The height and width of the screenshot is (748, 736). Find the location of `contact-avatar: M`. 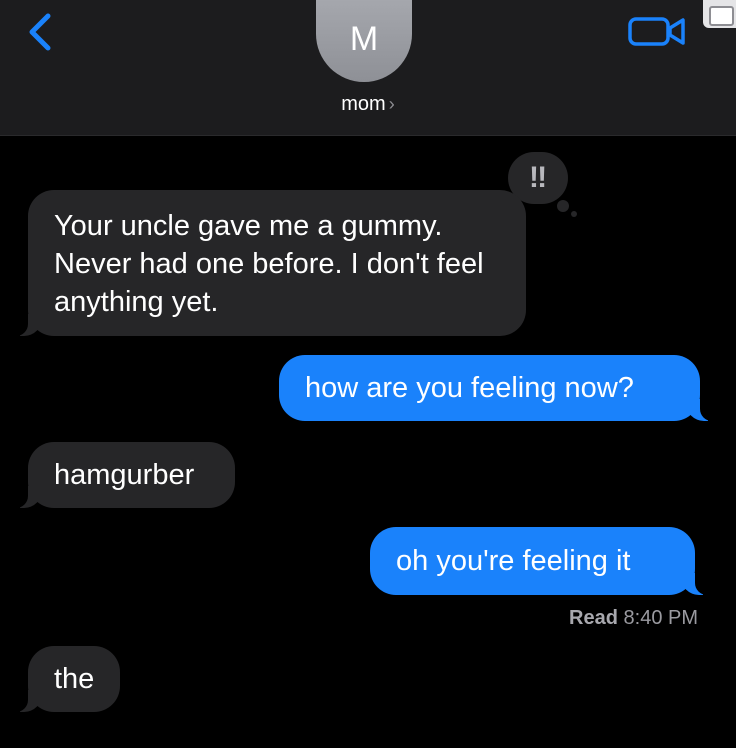

contact-avatar: M is located at coordinates (364, 41).